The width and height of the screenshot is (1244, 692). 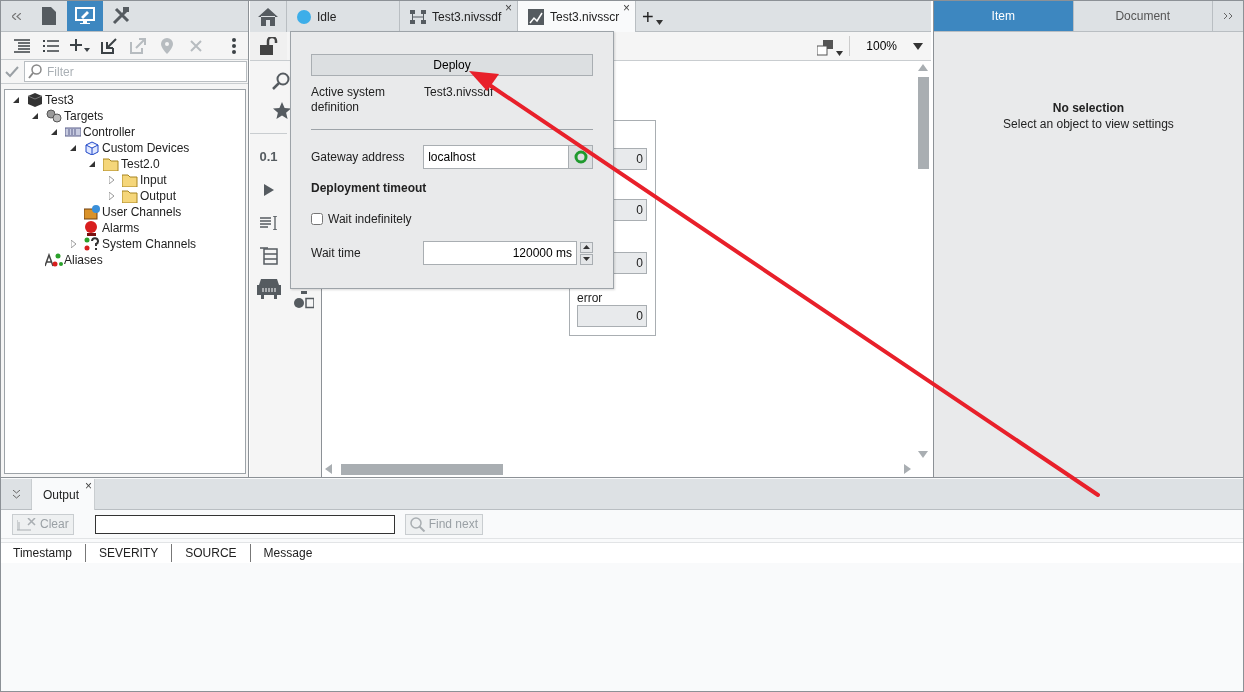 I want to click on tree-item: Controller, so click(x=109, y=132).